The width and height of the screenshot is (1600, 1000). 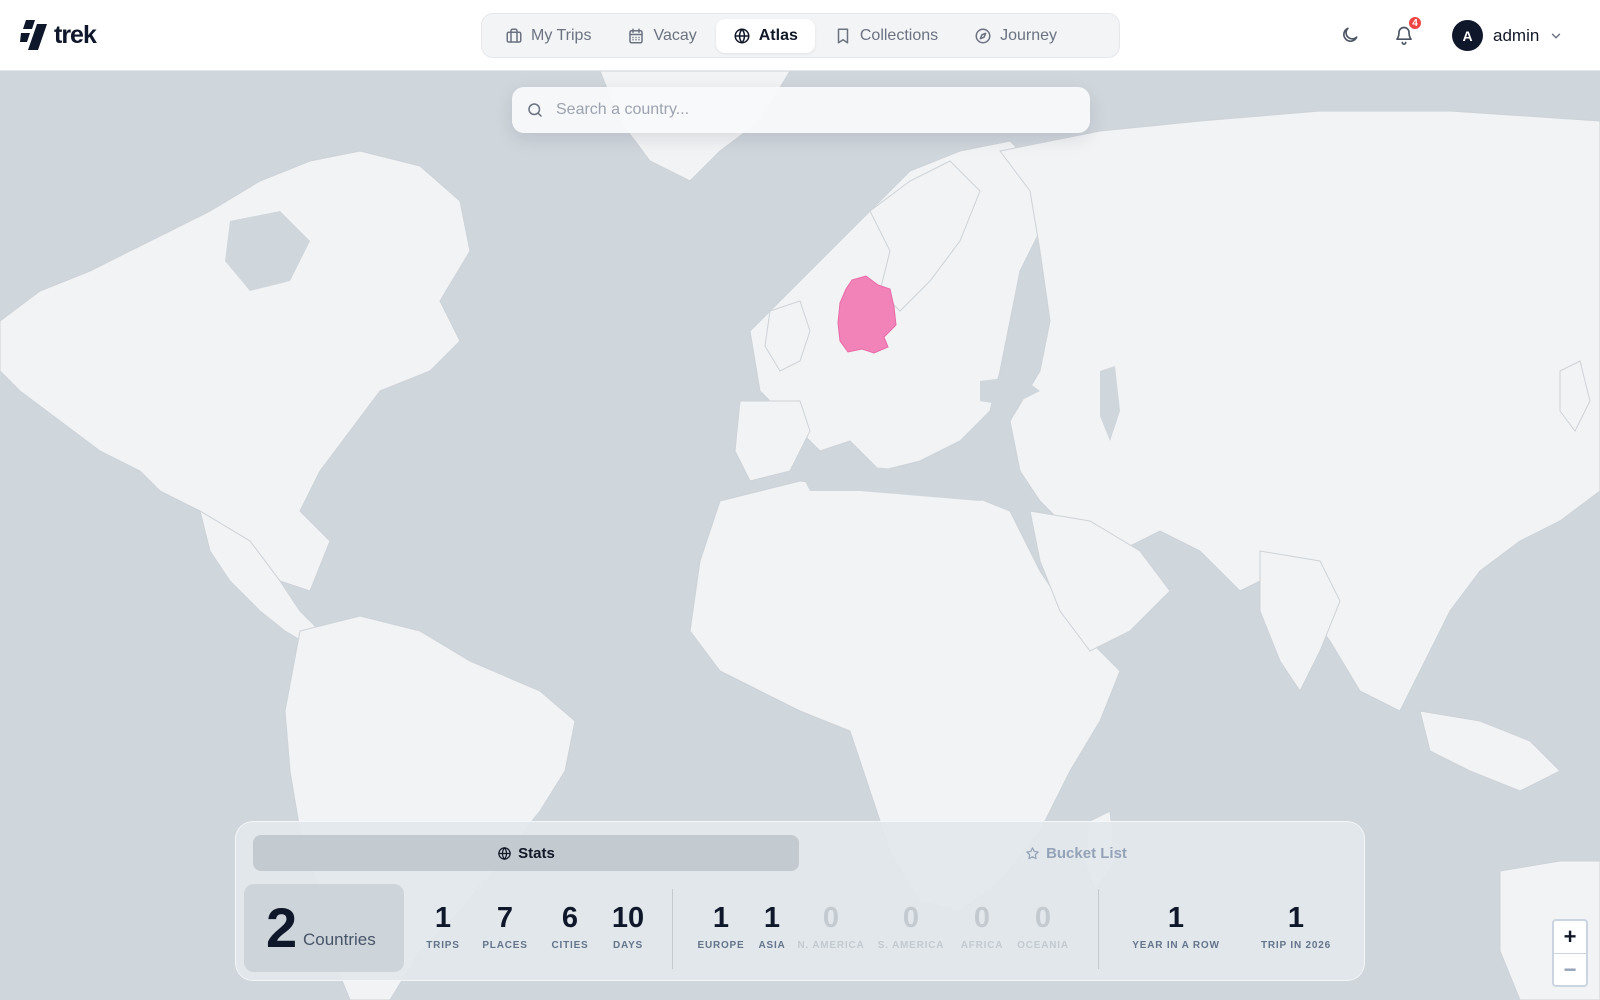 I want to click on nav-tab-atlas: Atlas, so click(x=765, y=35).